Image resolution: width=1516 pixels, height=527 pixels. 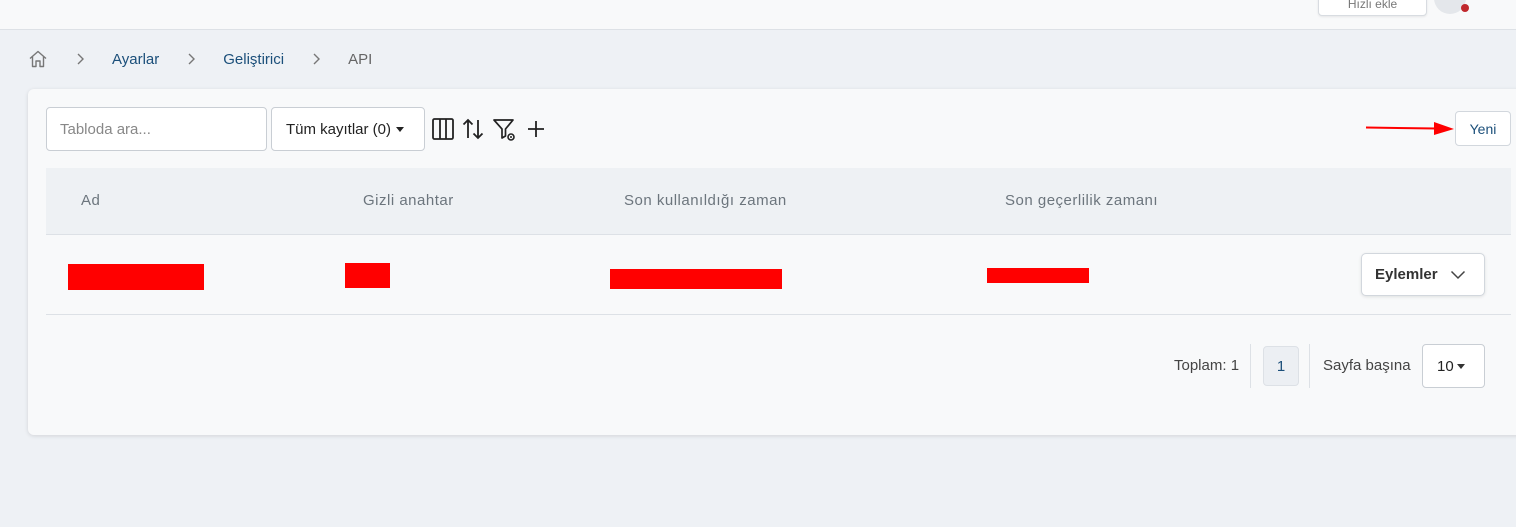 I want to click on breadcrumb-settings: Ayarlar, so click(x=135, y=59).